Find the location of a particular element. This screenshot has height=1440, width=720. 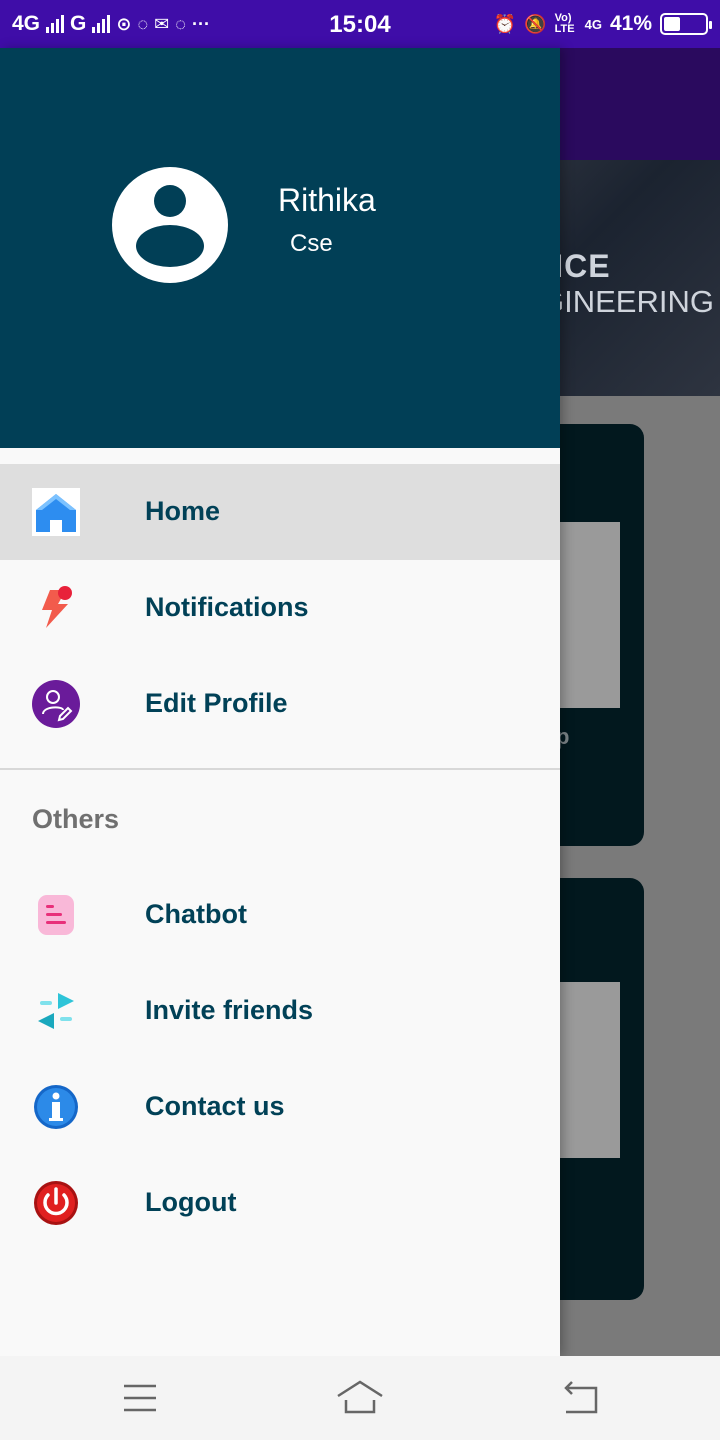

hotspot-icon: ⊙ is located at coordinates (124, 23).